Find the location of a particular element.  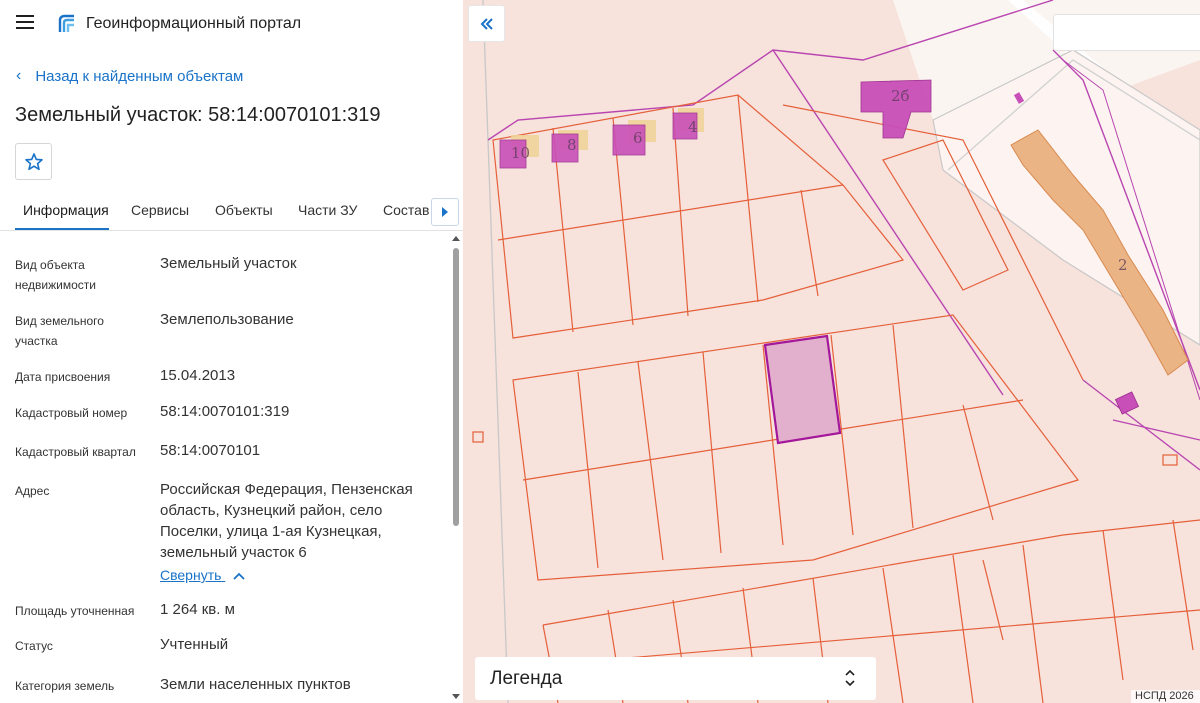

info-label: Кадастровый квартал is located at coordinates (75, 452).